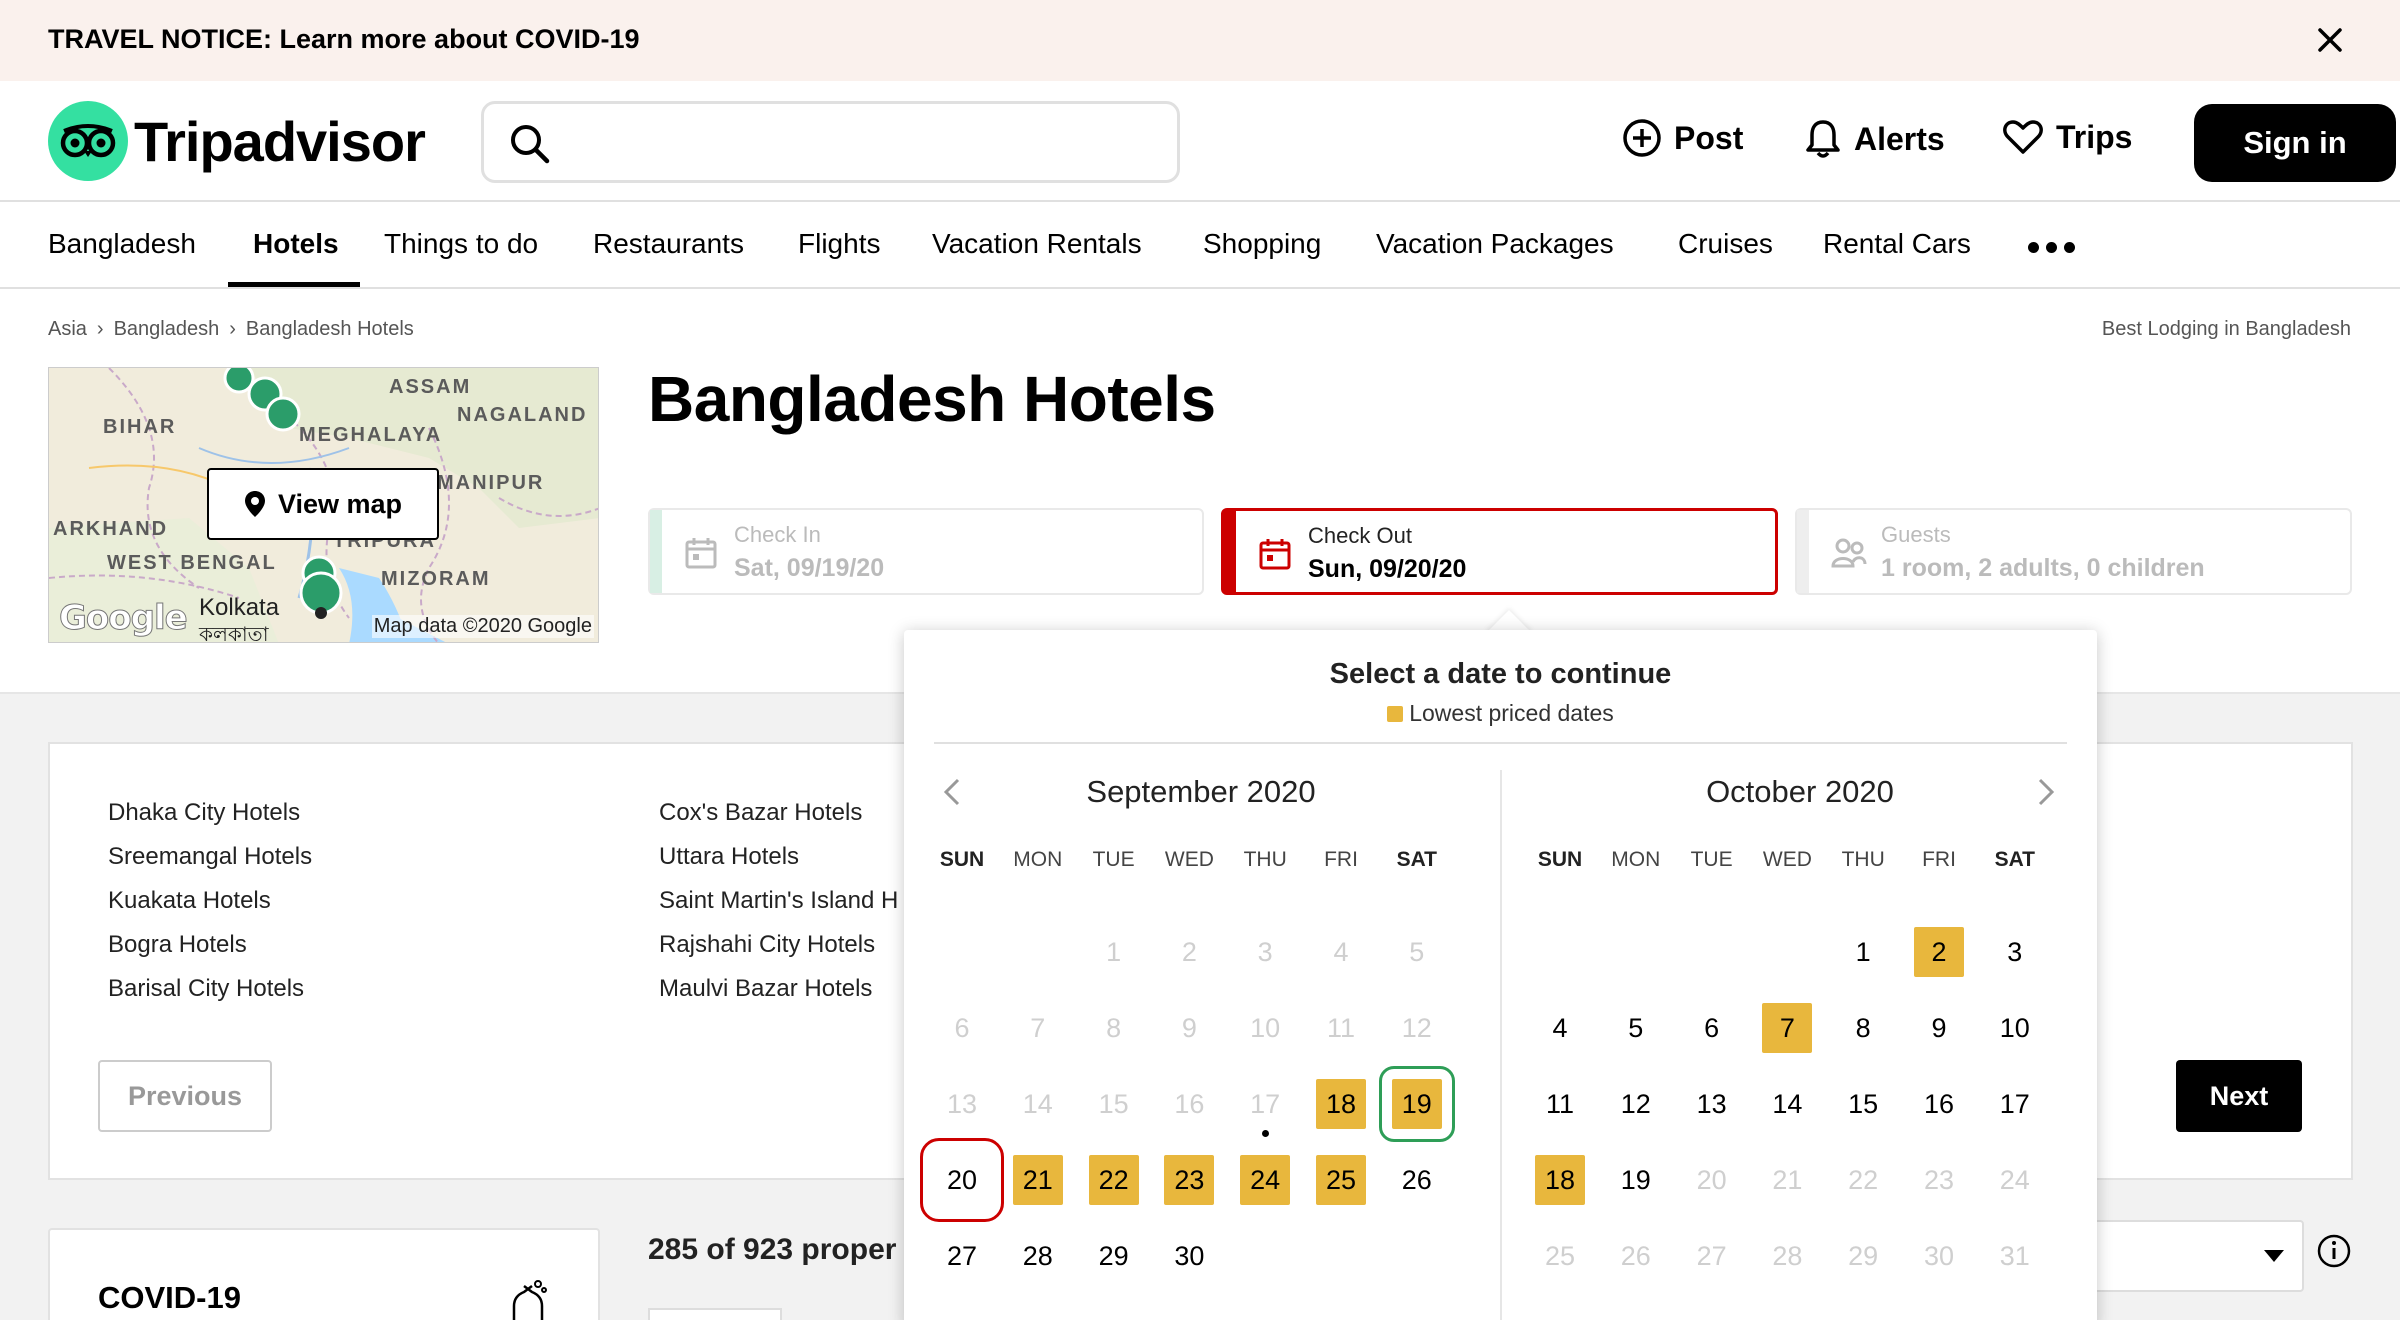 The width and height of the screenshot is (2400, 1320). I want to click on calendar-day: 21, so click(1037, 1180).